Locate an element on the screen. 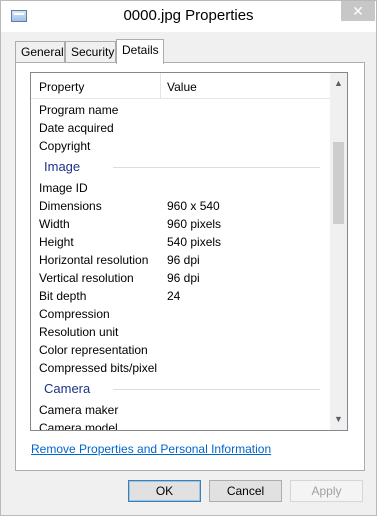 The height and width of the screenshot is (516, 377). property-name: Vertical resolution is located at coordinates (86, 278).